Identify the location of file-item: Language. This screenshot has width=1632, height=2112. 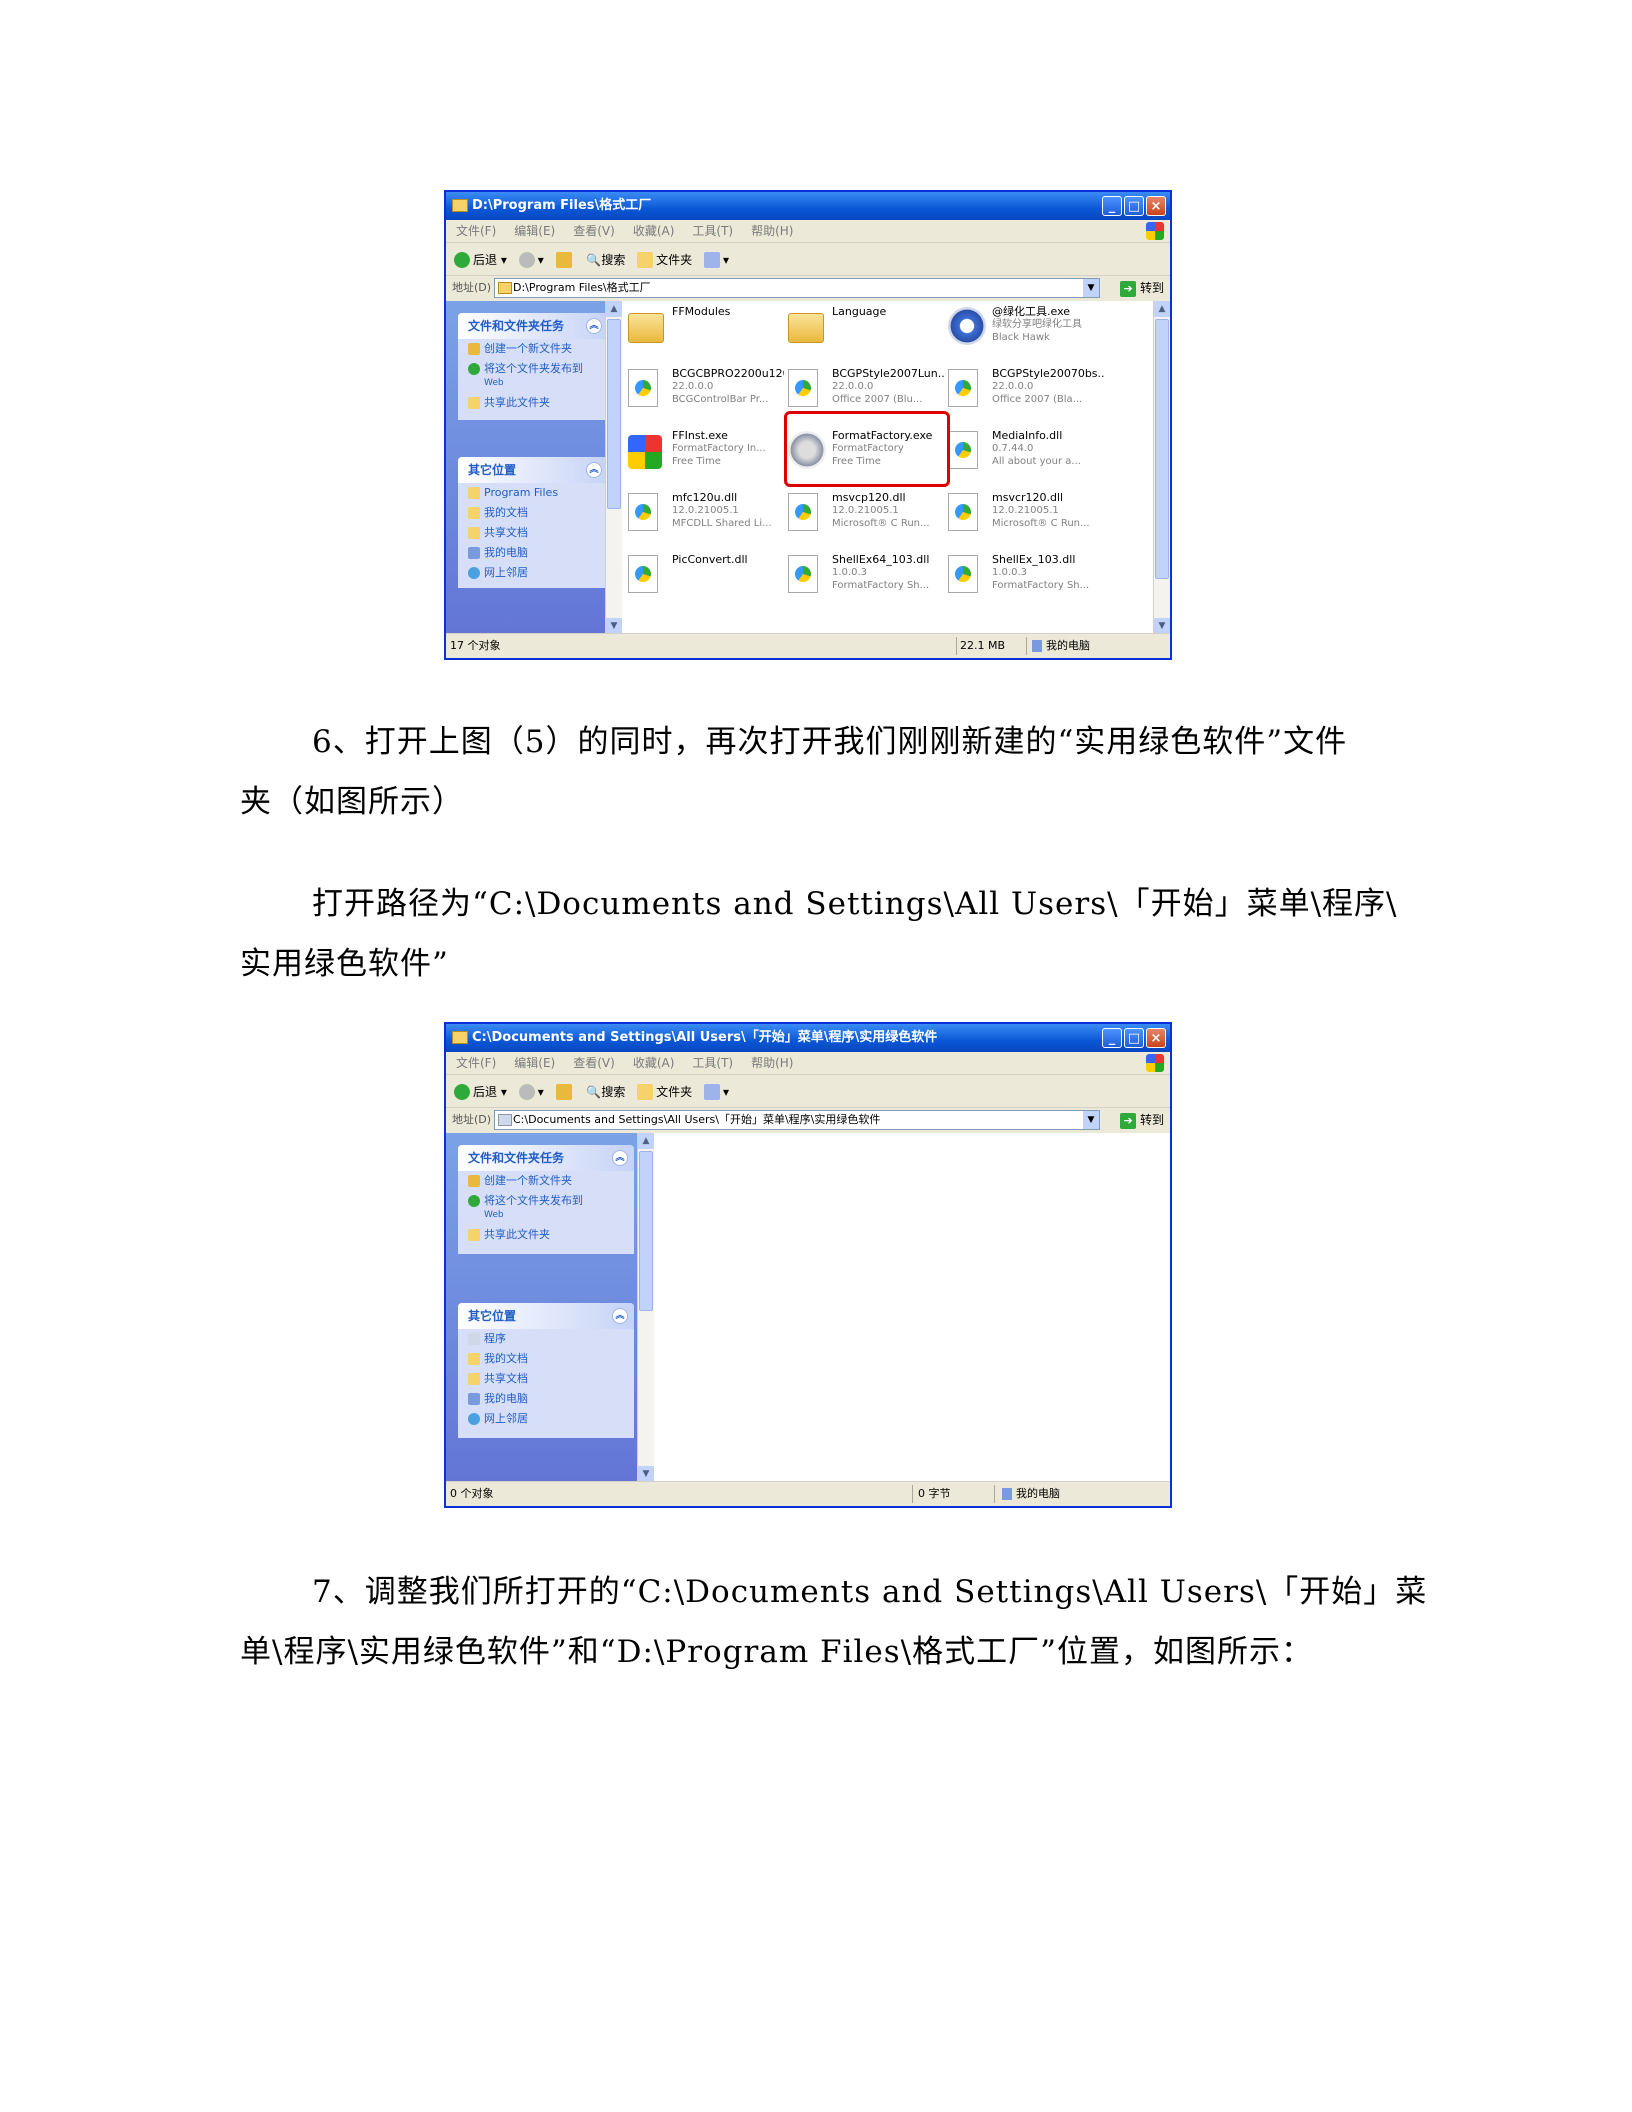
(866, 330).